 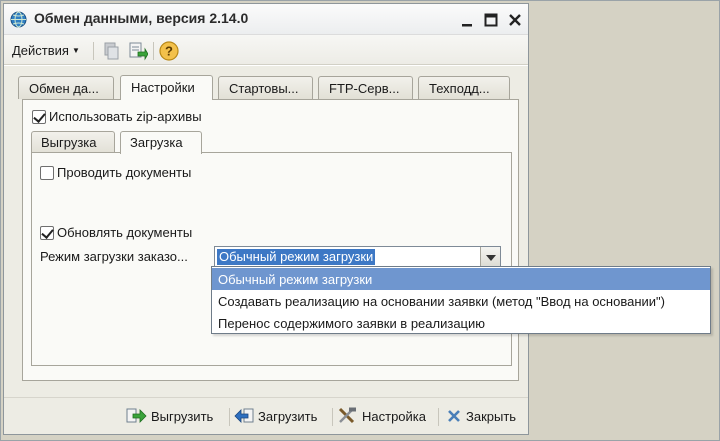 I want to click on caret-down-icon: ▼, so click(x=75, y=50).